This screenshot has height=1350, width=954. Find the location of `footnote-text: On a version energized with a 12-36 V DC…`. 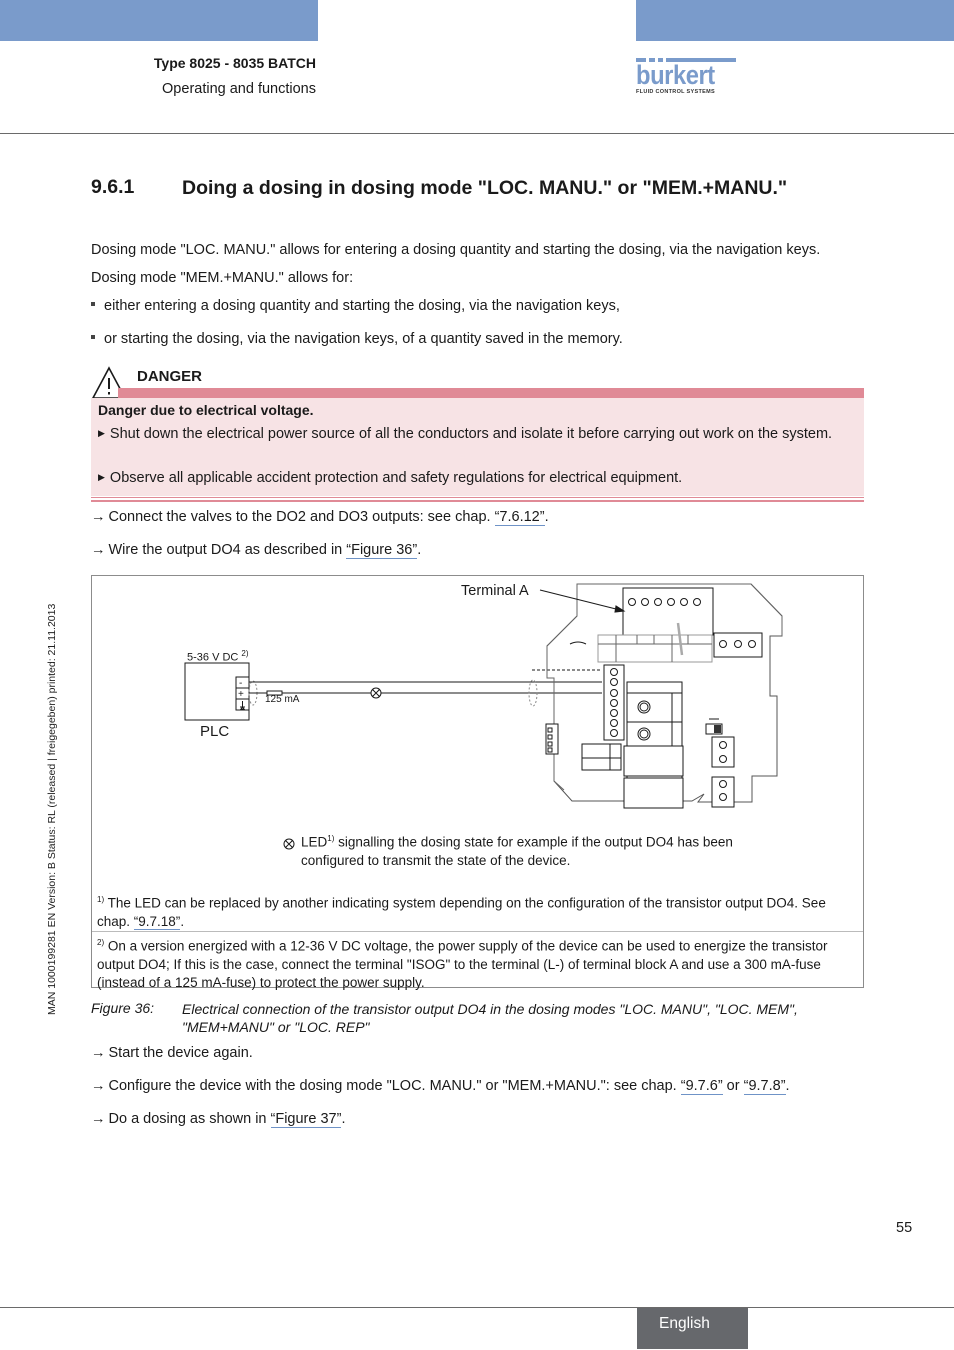

footnote-text: On a version energized with a 12-36 V DC… is located at coordinates (462, 964).